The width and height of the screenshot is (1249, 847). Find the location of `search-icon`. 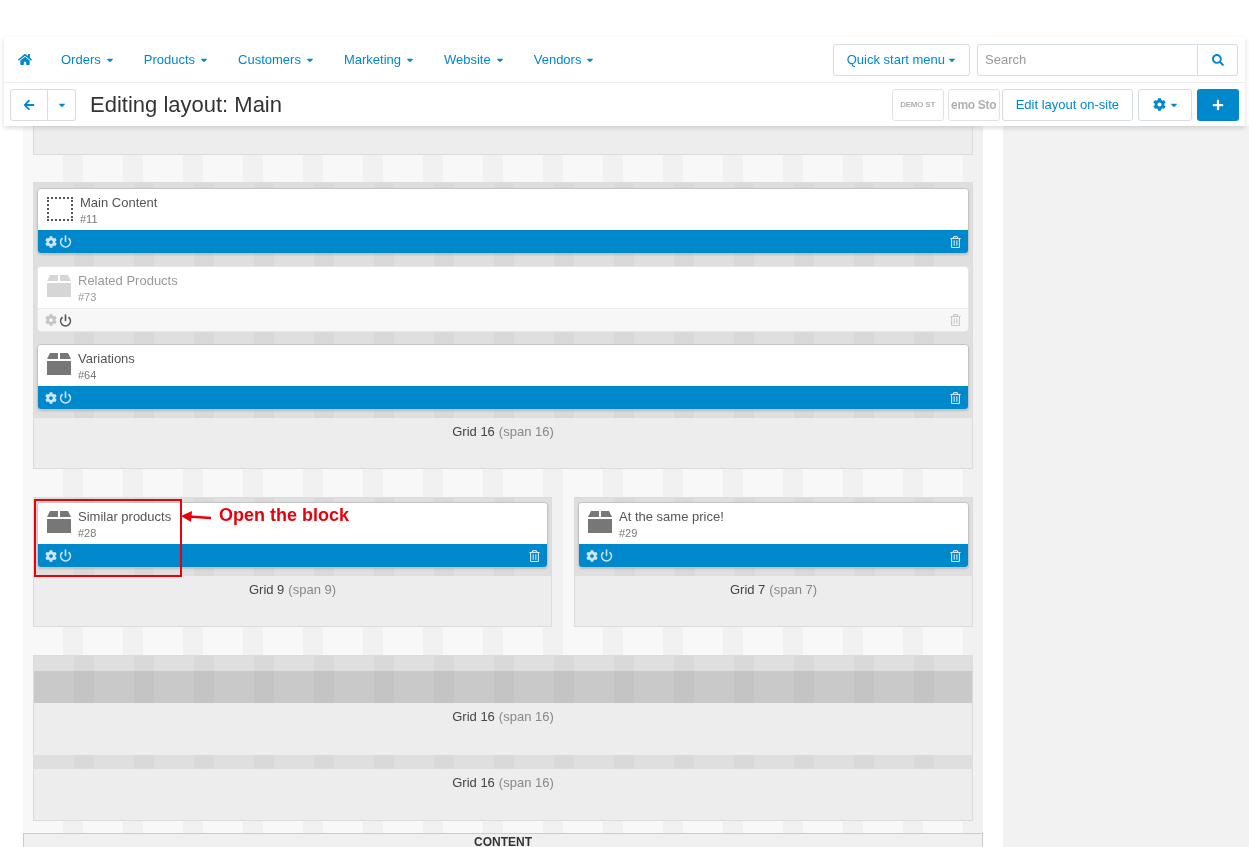

search-icon is located at coordinates (1217, 59).